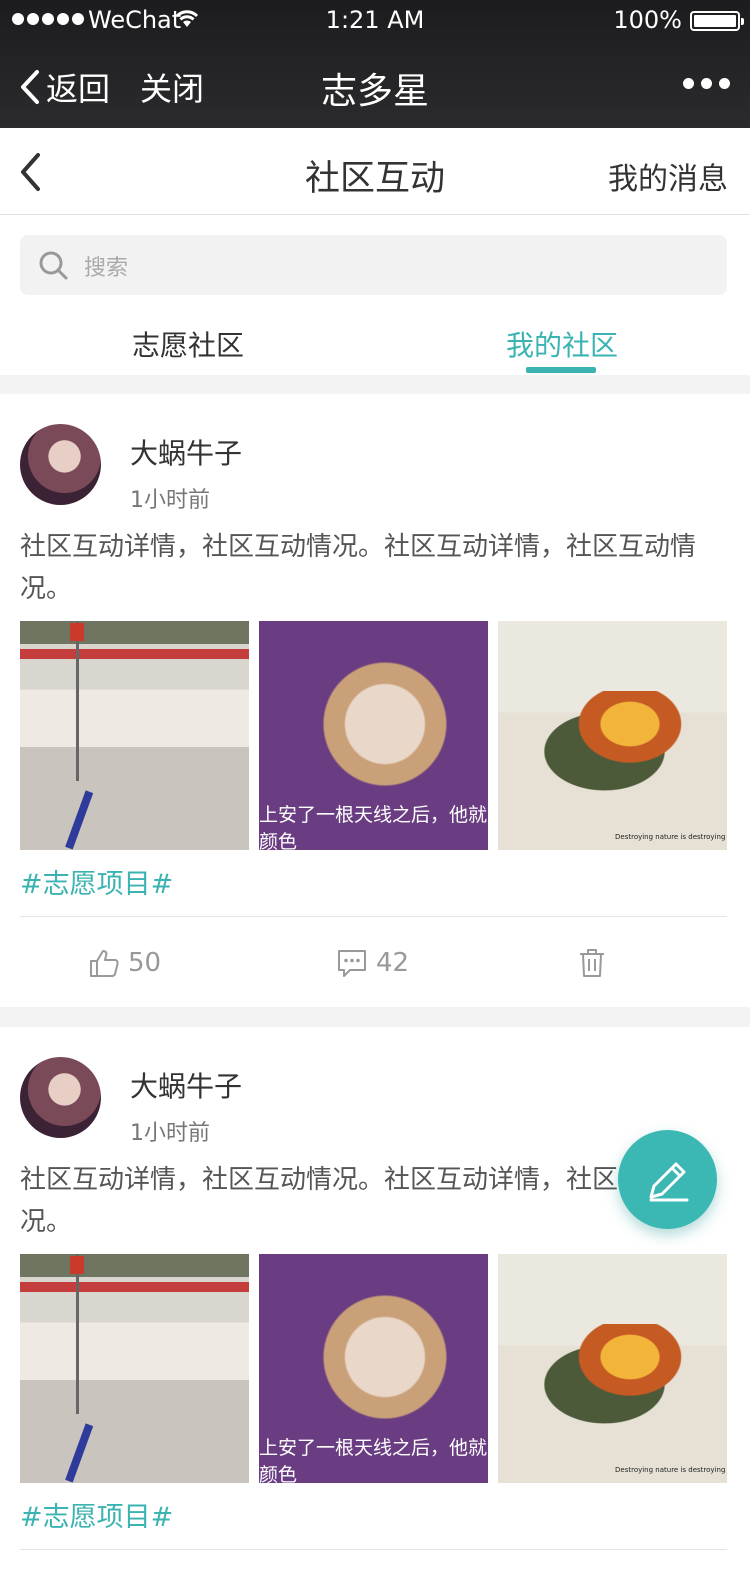 The width and height of the screenshot is (750, 1587). I want to click on tab-my-community: 我的社区, so click(562, 344).